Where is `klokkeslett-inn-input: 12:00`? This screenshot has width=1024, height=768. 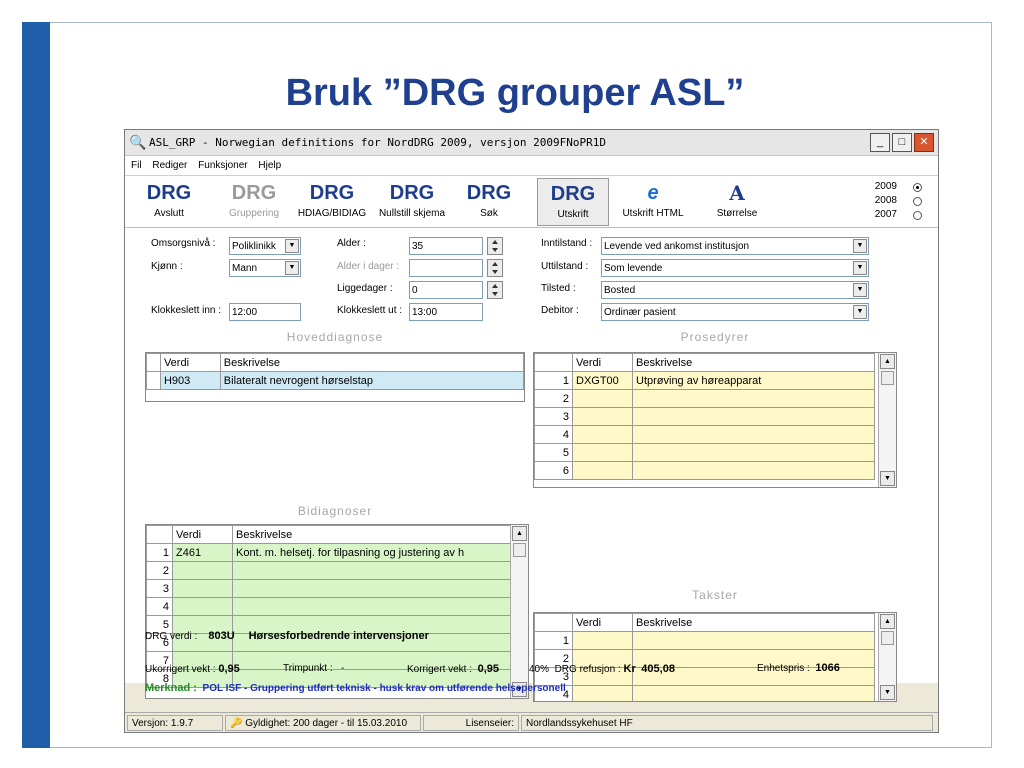 klokkeslett-inn-input: 12:00 is located at coordinates (265, 312).